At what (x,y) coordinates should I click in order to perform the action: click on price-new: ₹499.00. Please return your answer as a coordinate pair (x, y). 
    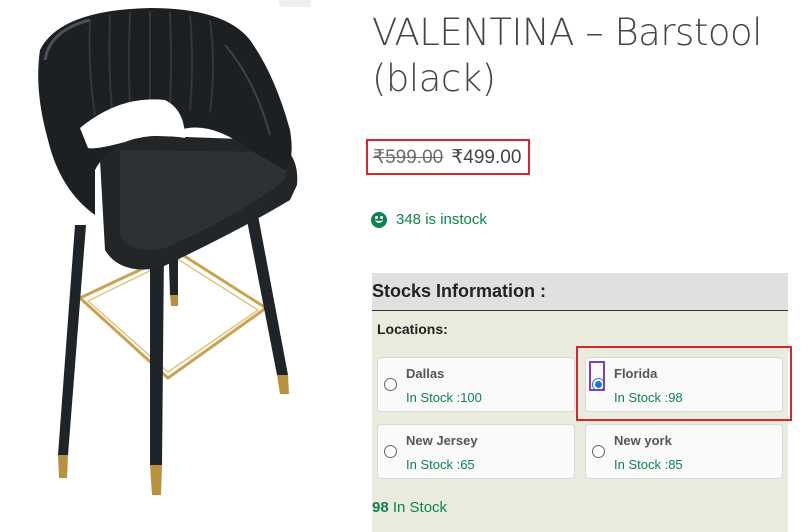
    Looking at the image, I should click on (486, 157).